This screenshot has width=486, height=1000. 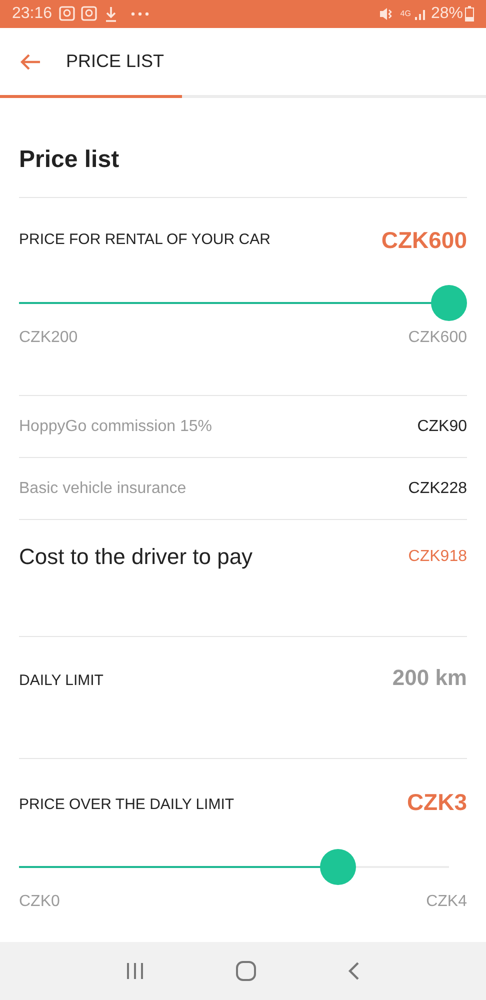 What do you see at coordinates (102, 488) in the screenshot?
I see `fee-label: Basic vehicle insurance` at bounding box center [102, 488].